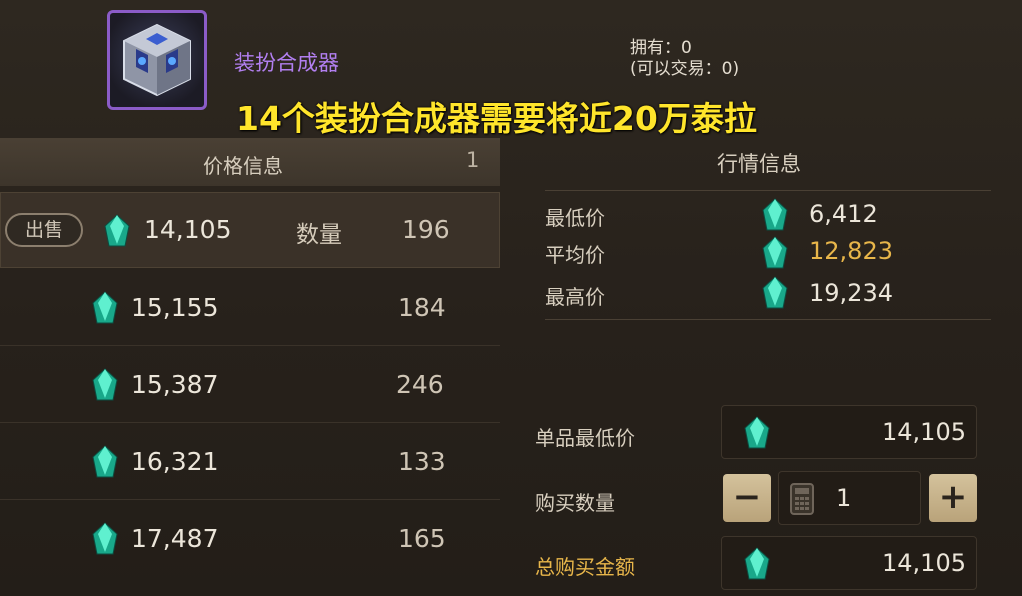 This screenshot has height=596, width=1022. What do you see at coordinates (851, 293) in the screenshot?
I see `max-price-value: 19,234` at bounding box center [851, 293].